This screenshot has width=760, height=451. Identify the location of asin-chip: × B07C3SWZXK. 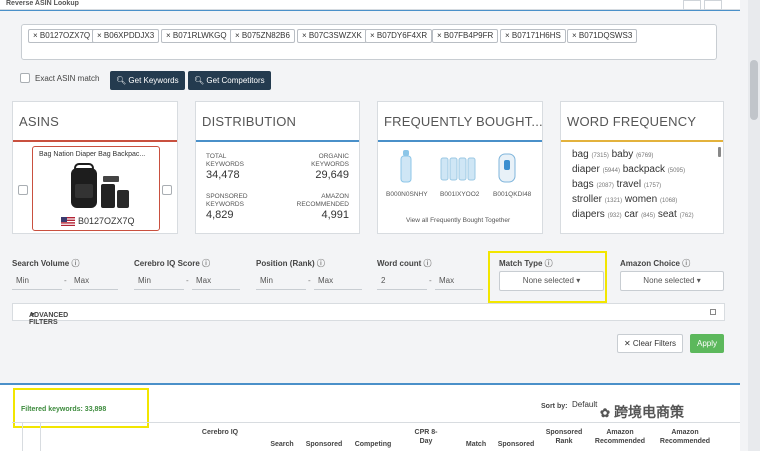
(332, 36).